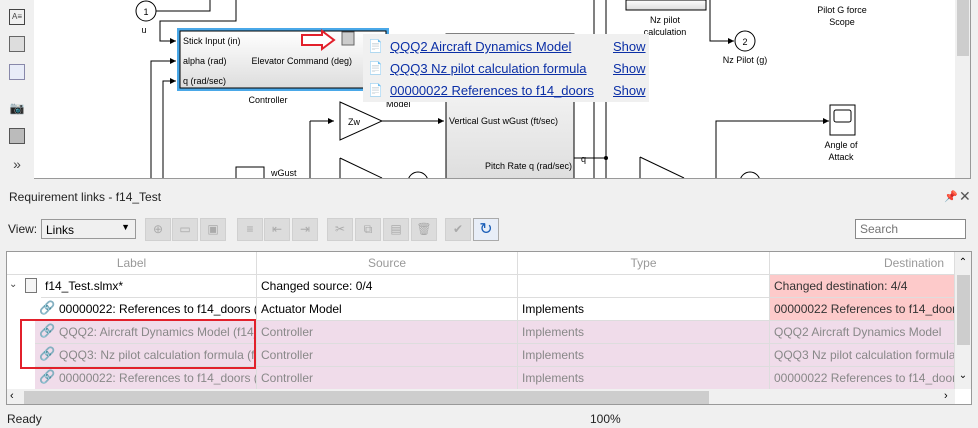 The width and height of the screenshot is (978, 428). What do you see at coordinates (862, 332) in the screenshot?
I see `cell-destination: QQQ2 Aircraft Dynamics Model` at bounding box center [862, 332].